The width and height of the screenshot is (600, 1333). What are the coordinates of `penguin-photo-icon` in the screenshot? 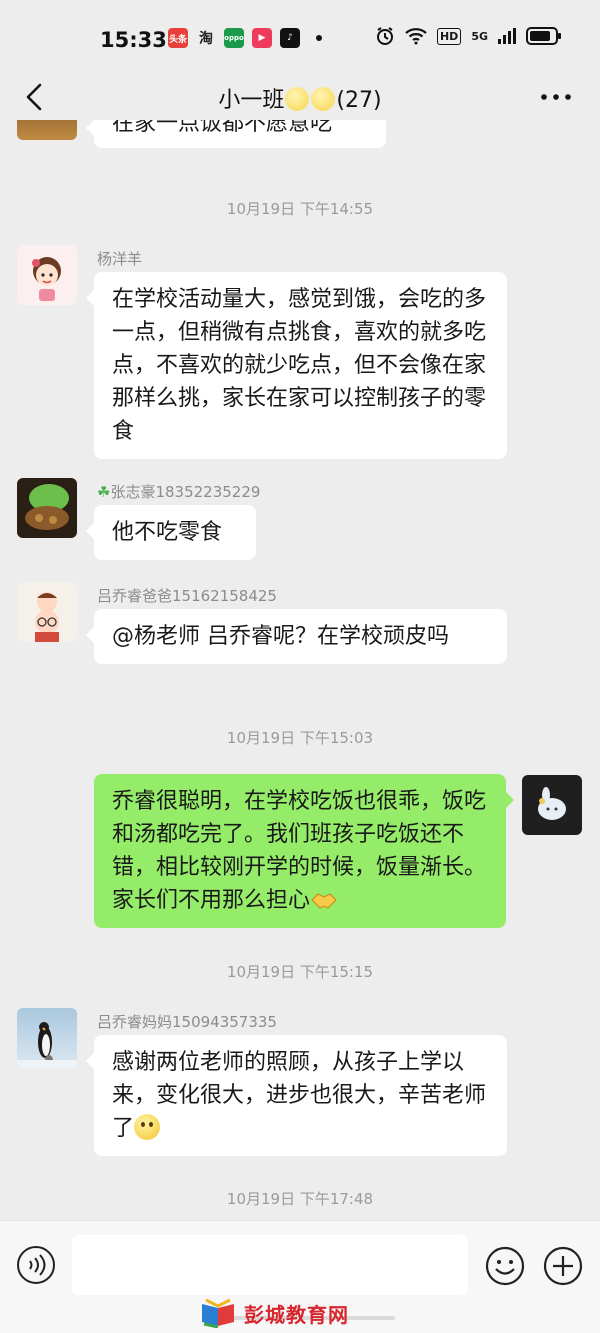 It's located at (47, 1045).